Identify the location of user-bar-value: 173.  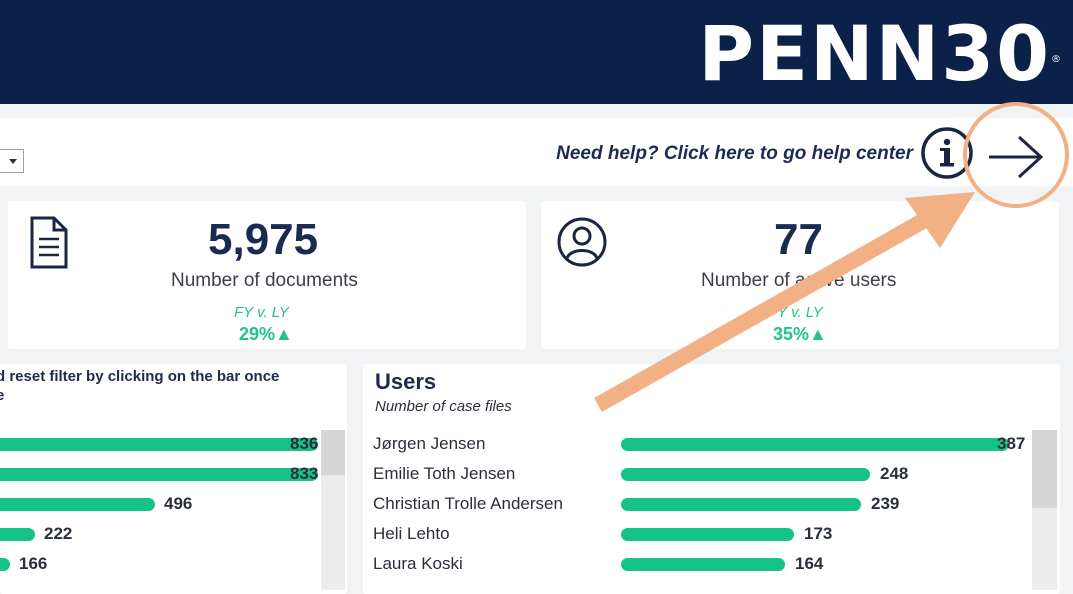
(818, 533).